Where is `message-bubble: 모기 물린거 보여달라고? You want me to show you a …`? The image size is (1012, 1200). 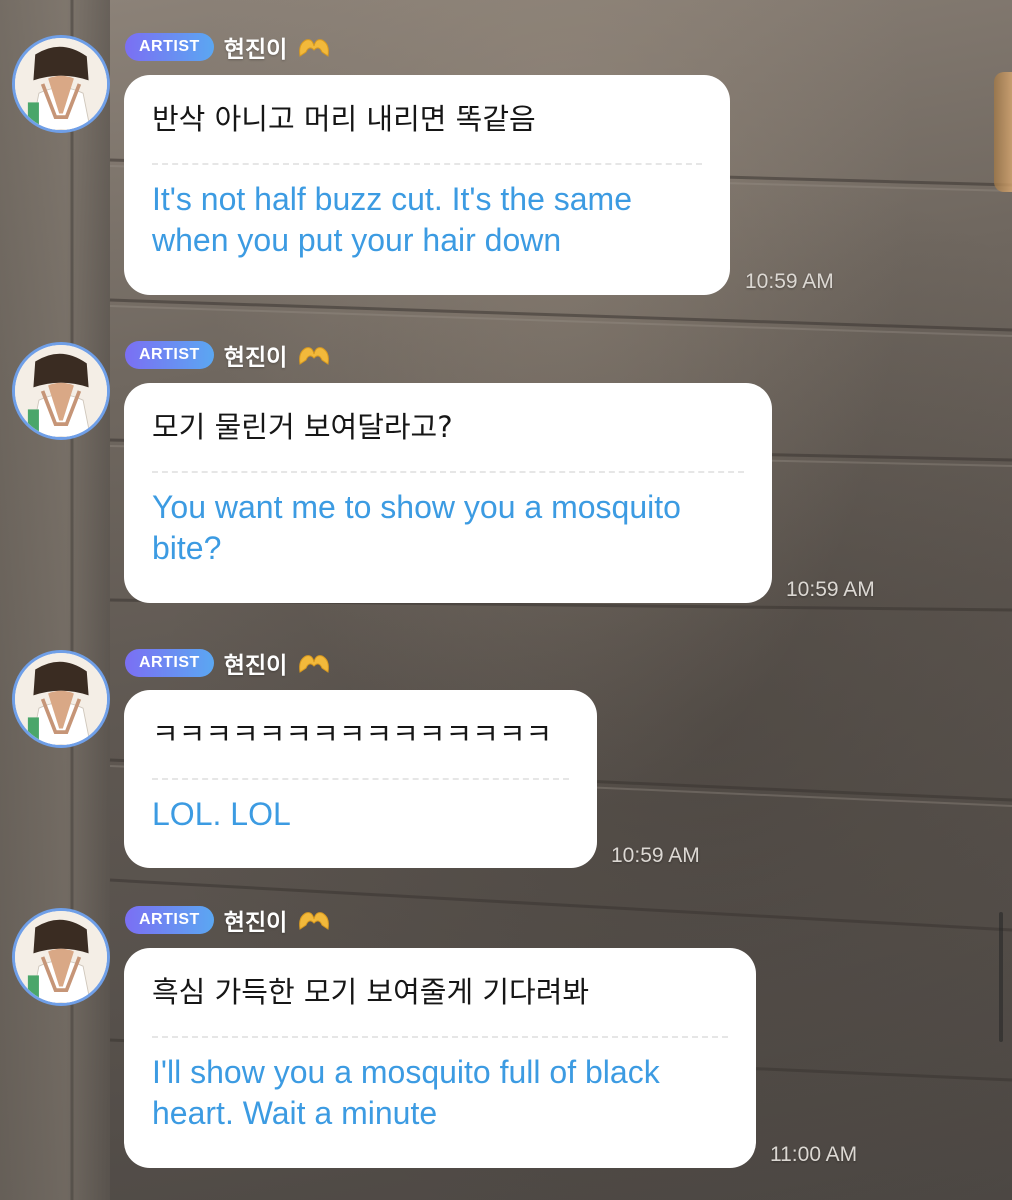
message-bubble: 모기 물린거 보여달라고? You want me to show you a … is located at coordinates (448, 493).